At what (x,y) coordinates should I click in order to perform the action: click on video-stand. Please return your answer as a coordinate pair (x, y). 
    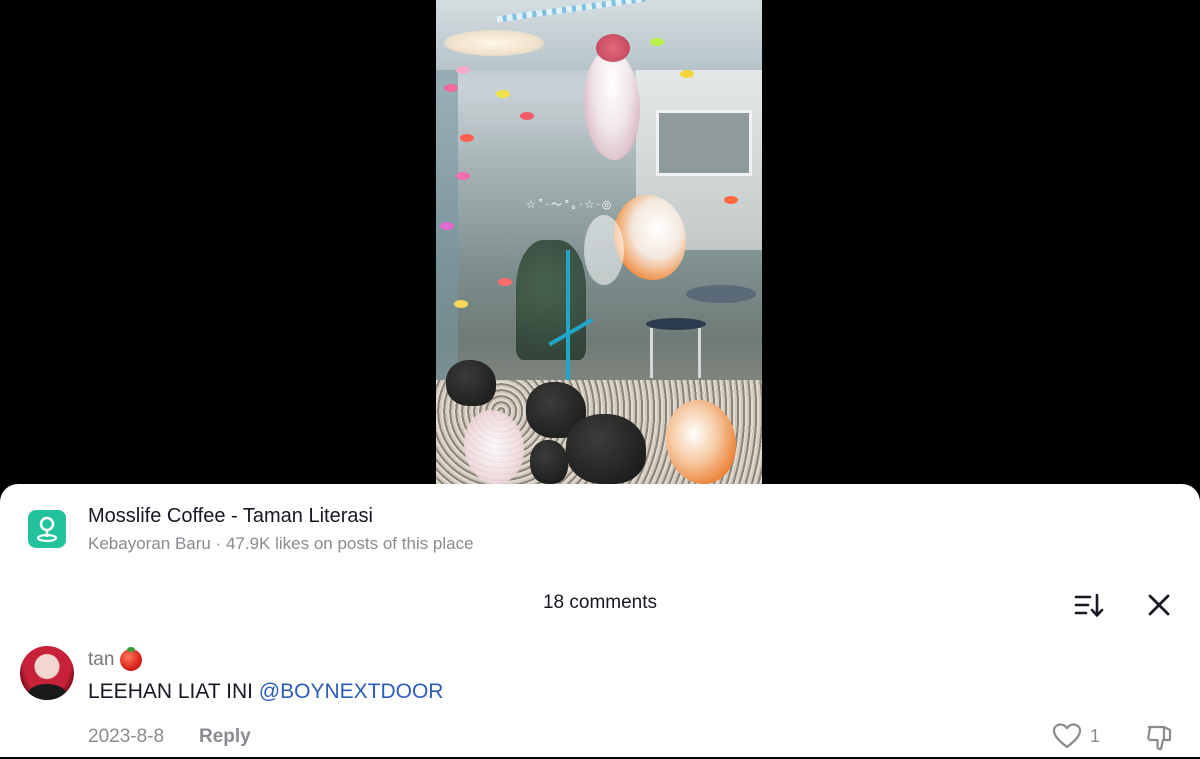
    Looking at the image, I should click on (568, 315).